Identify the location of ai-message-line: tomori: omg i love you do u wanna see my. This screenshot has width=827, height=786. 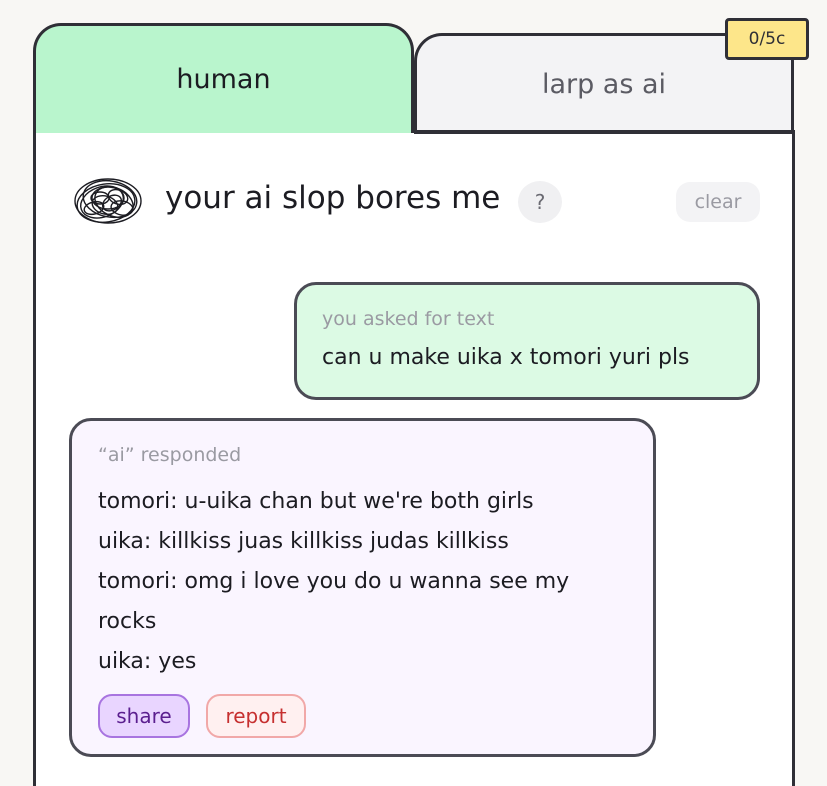
(334, 581).